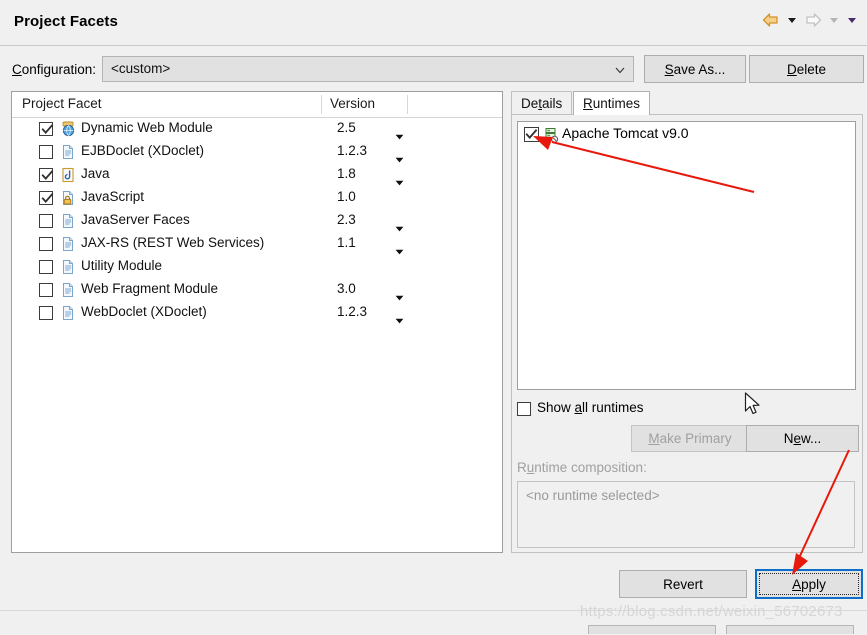  What do you see at coordinates (806, 69) in the screenshot?
I see `delete-button: Delete` at bounding box center [806, 69].